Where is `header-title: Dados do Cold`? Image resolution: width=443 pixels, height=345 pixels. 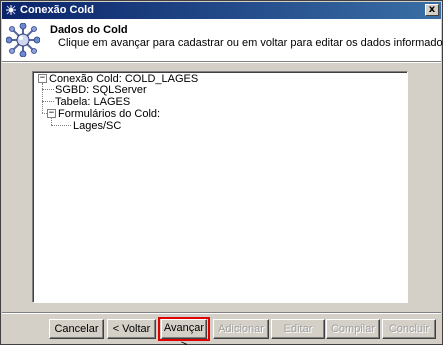
header-title: Dados do Cold is located at coordinates (89, 30).